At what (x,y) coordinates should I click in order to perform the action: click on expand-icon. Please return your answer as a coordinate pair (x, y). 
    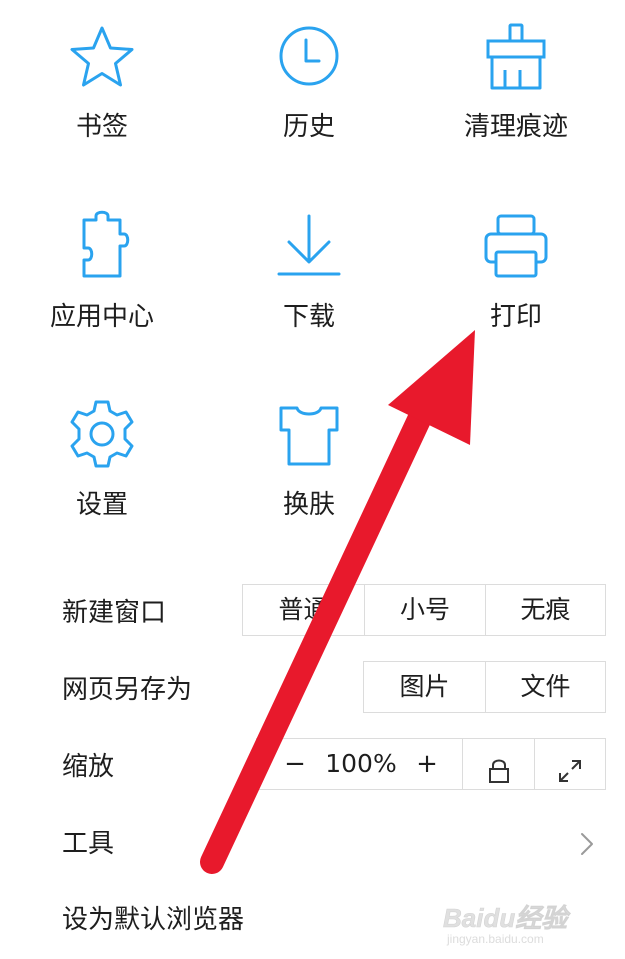
    Looking at the image, I should click on (570, 766).